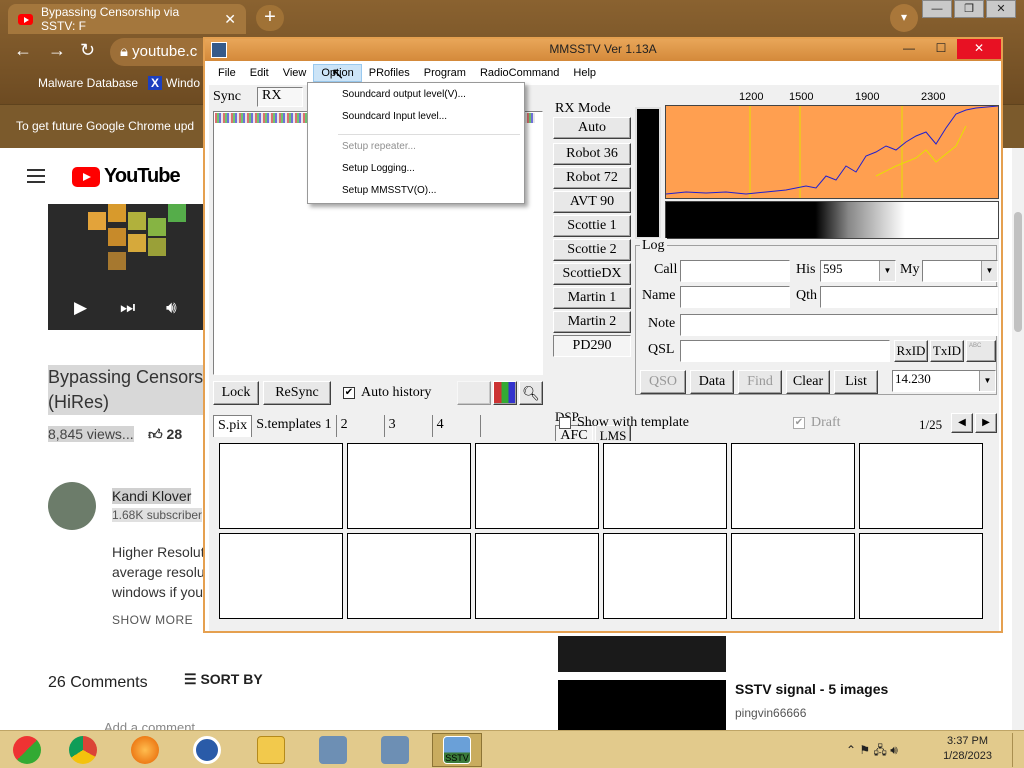 This screenshot has height=768, width=1024. What do you see at coordinates (941, 49) in the screenshot?
I see `maximize-button: ☐` at bounding box center [941, 49].